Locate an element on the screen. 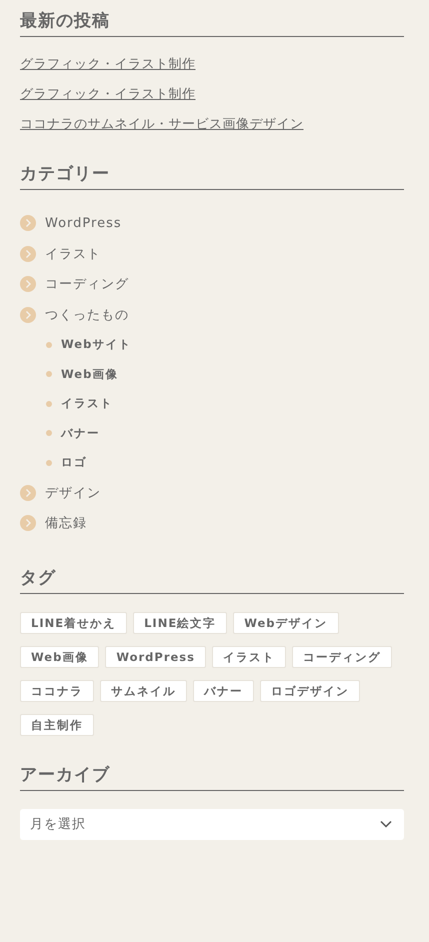  category-link: つくったもの is located at coordinates (87, 315).